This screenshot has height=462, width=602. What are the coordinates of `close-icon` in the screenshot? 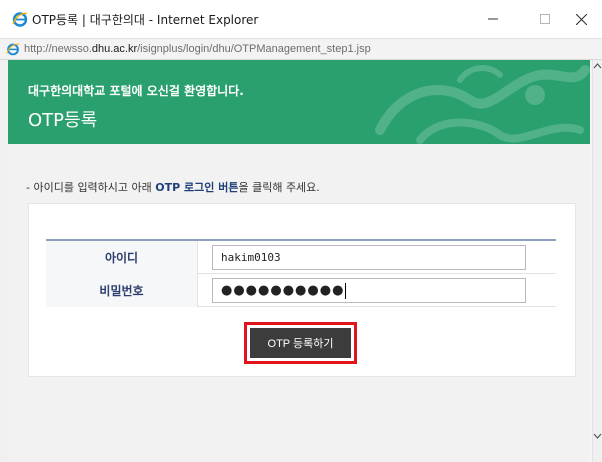 It's located at (581, 19).